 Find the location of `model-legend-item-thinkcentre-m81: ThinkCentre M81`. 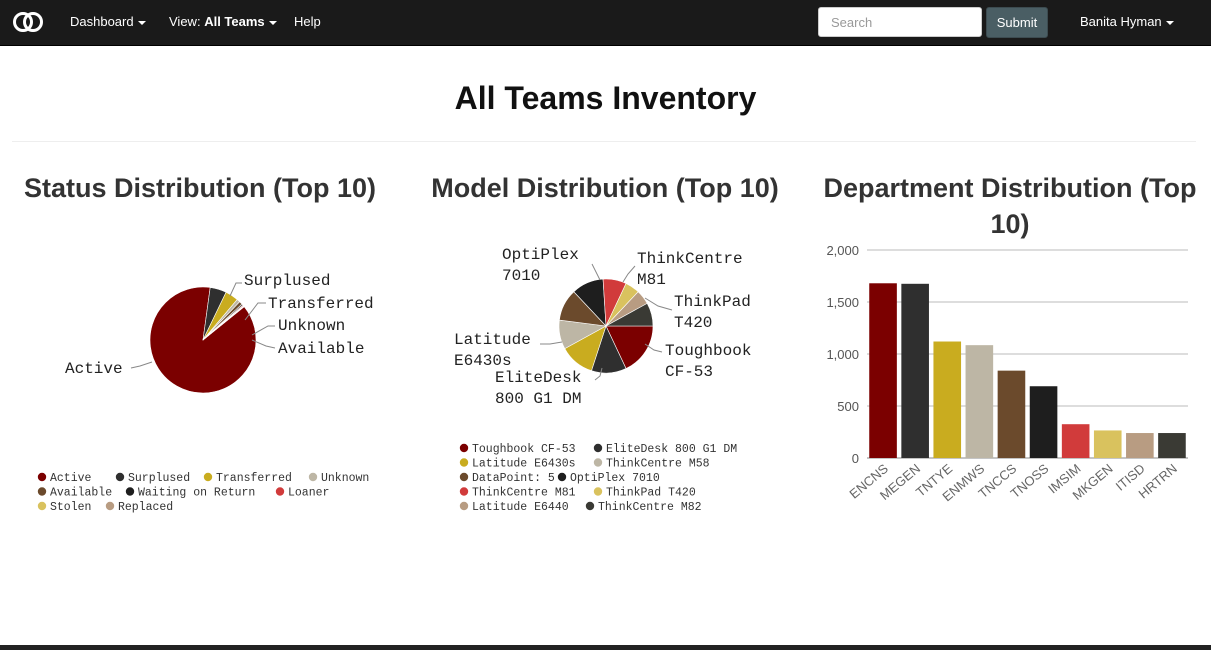

model-legend-item-thinkcentre-m81: ThinkCentre M81 is located at coordinates (524, 493).